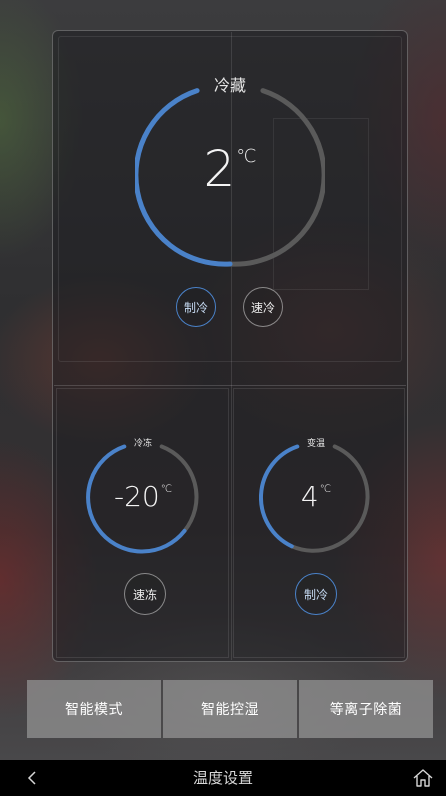  I want to click on smart-humidity-button: 智能控湿, so click(230, 709).